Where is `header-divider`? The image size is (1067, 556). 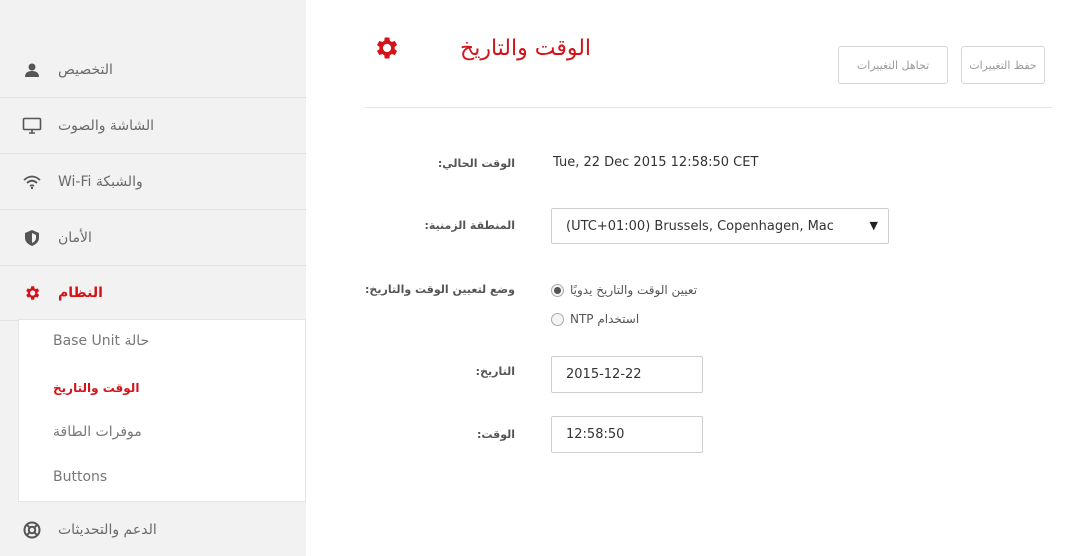 header-divider is located at coordinates (708, 107).